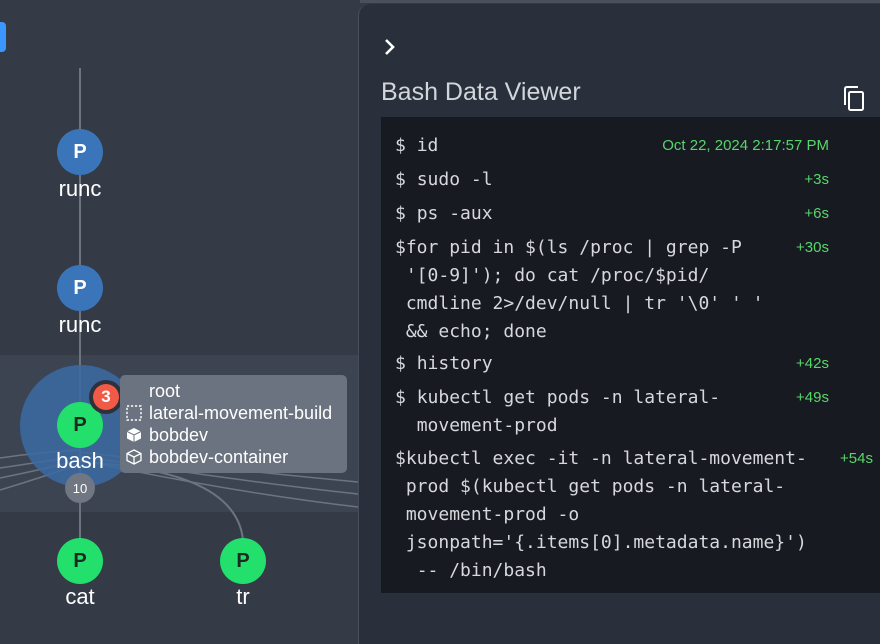 The height and width of the screenshot is (644, 880). I want to click on process-node-runc-1: P, so click(80, 152).